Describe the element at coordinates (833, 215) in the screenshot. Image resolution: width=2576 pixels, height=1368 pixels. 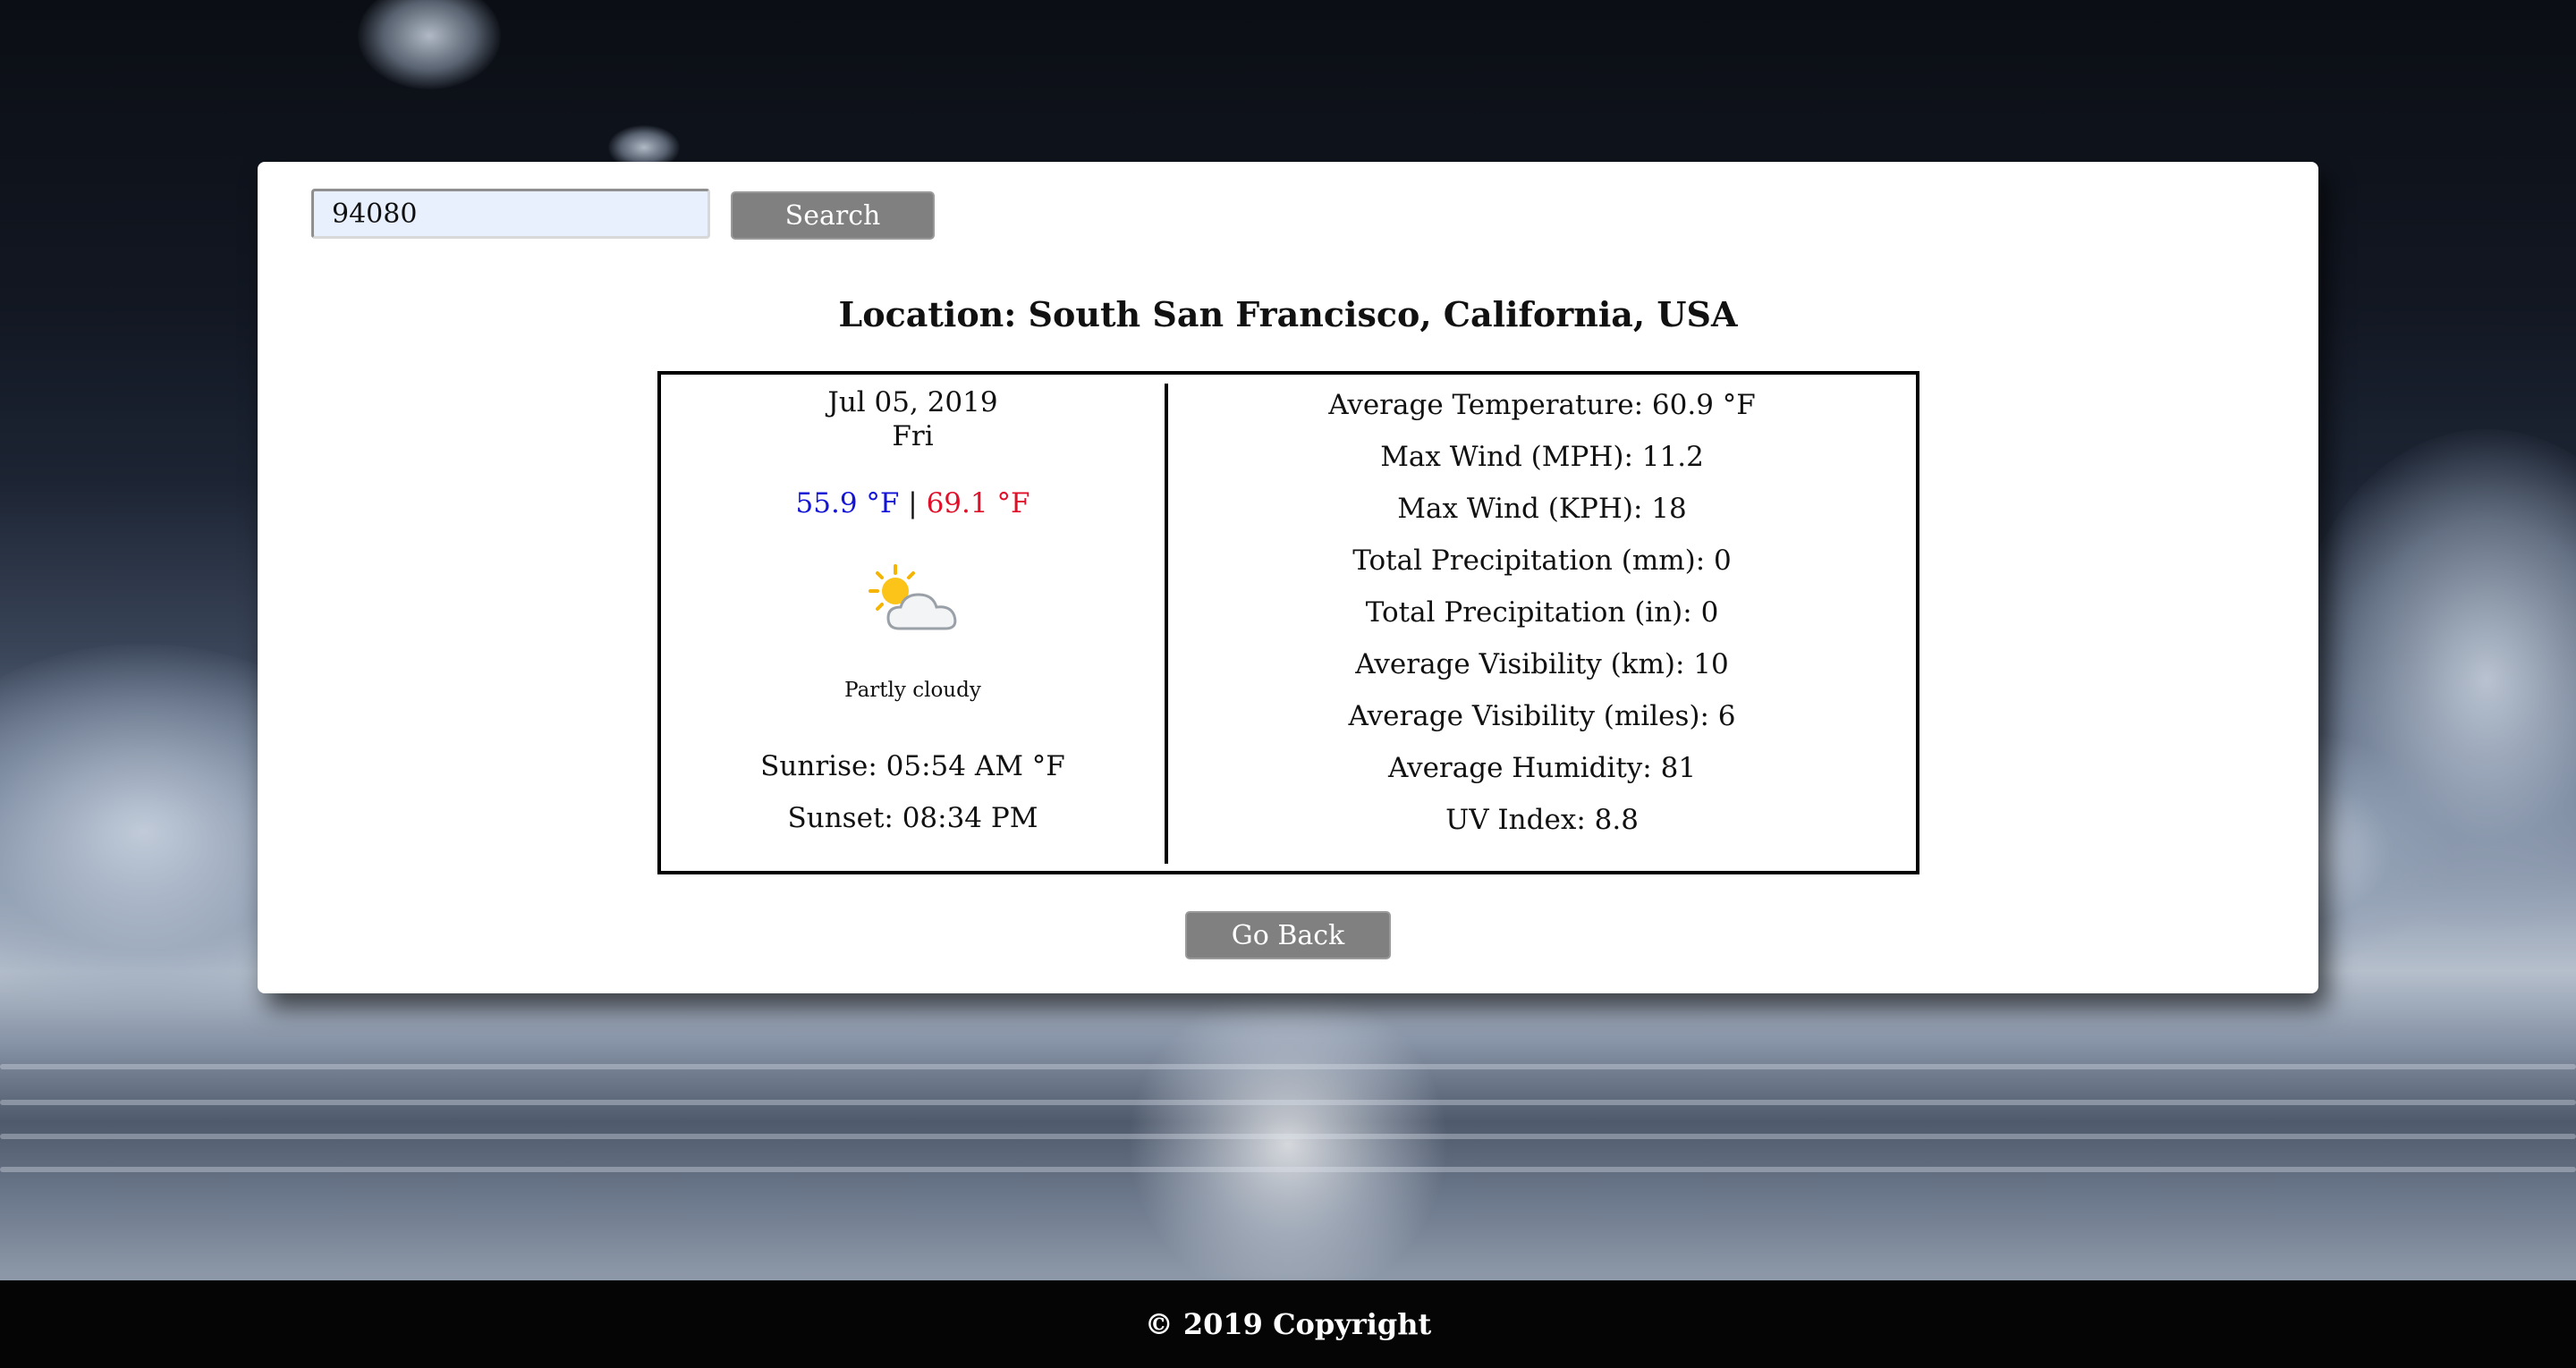
I see `search-button: Search` at that location.